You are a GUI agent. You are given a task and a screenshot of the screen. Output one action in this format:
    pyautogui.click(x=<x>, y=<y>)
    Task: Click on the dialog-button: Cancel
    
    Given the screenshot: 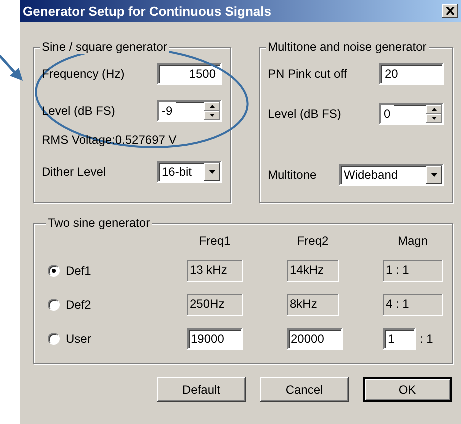 What is the action you would take?
    pyautogui.click(x=304, y=389)
    